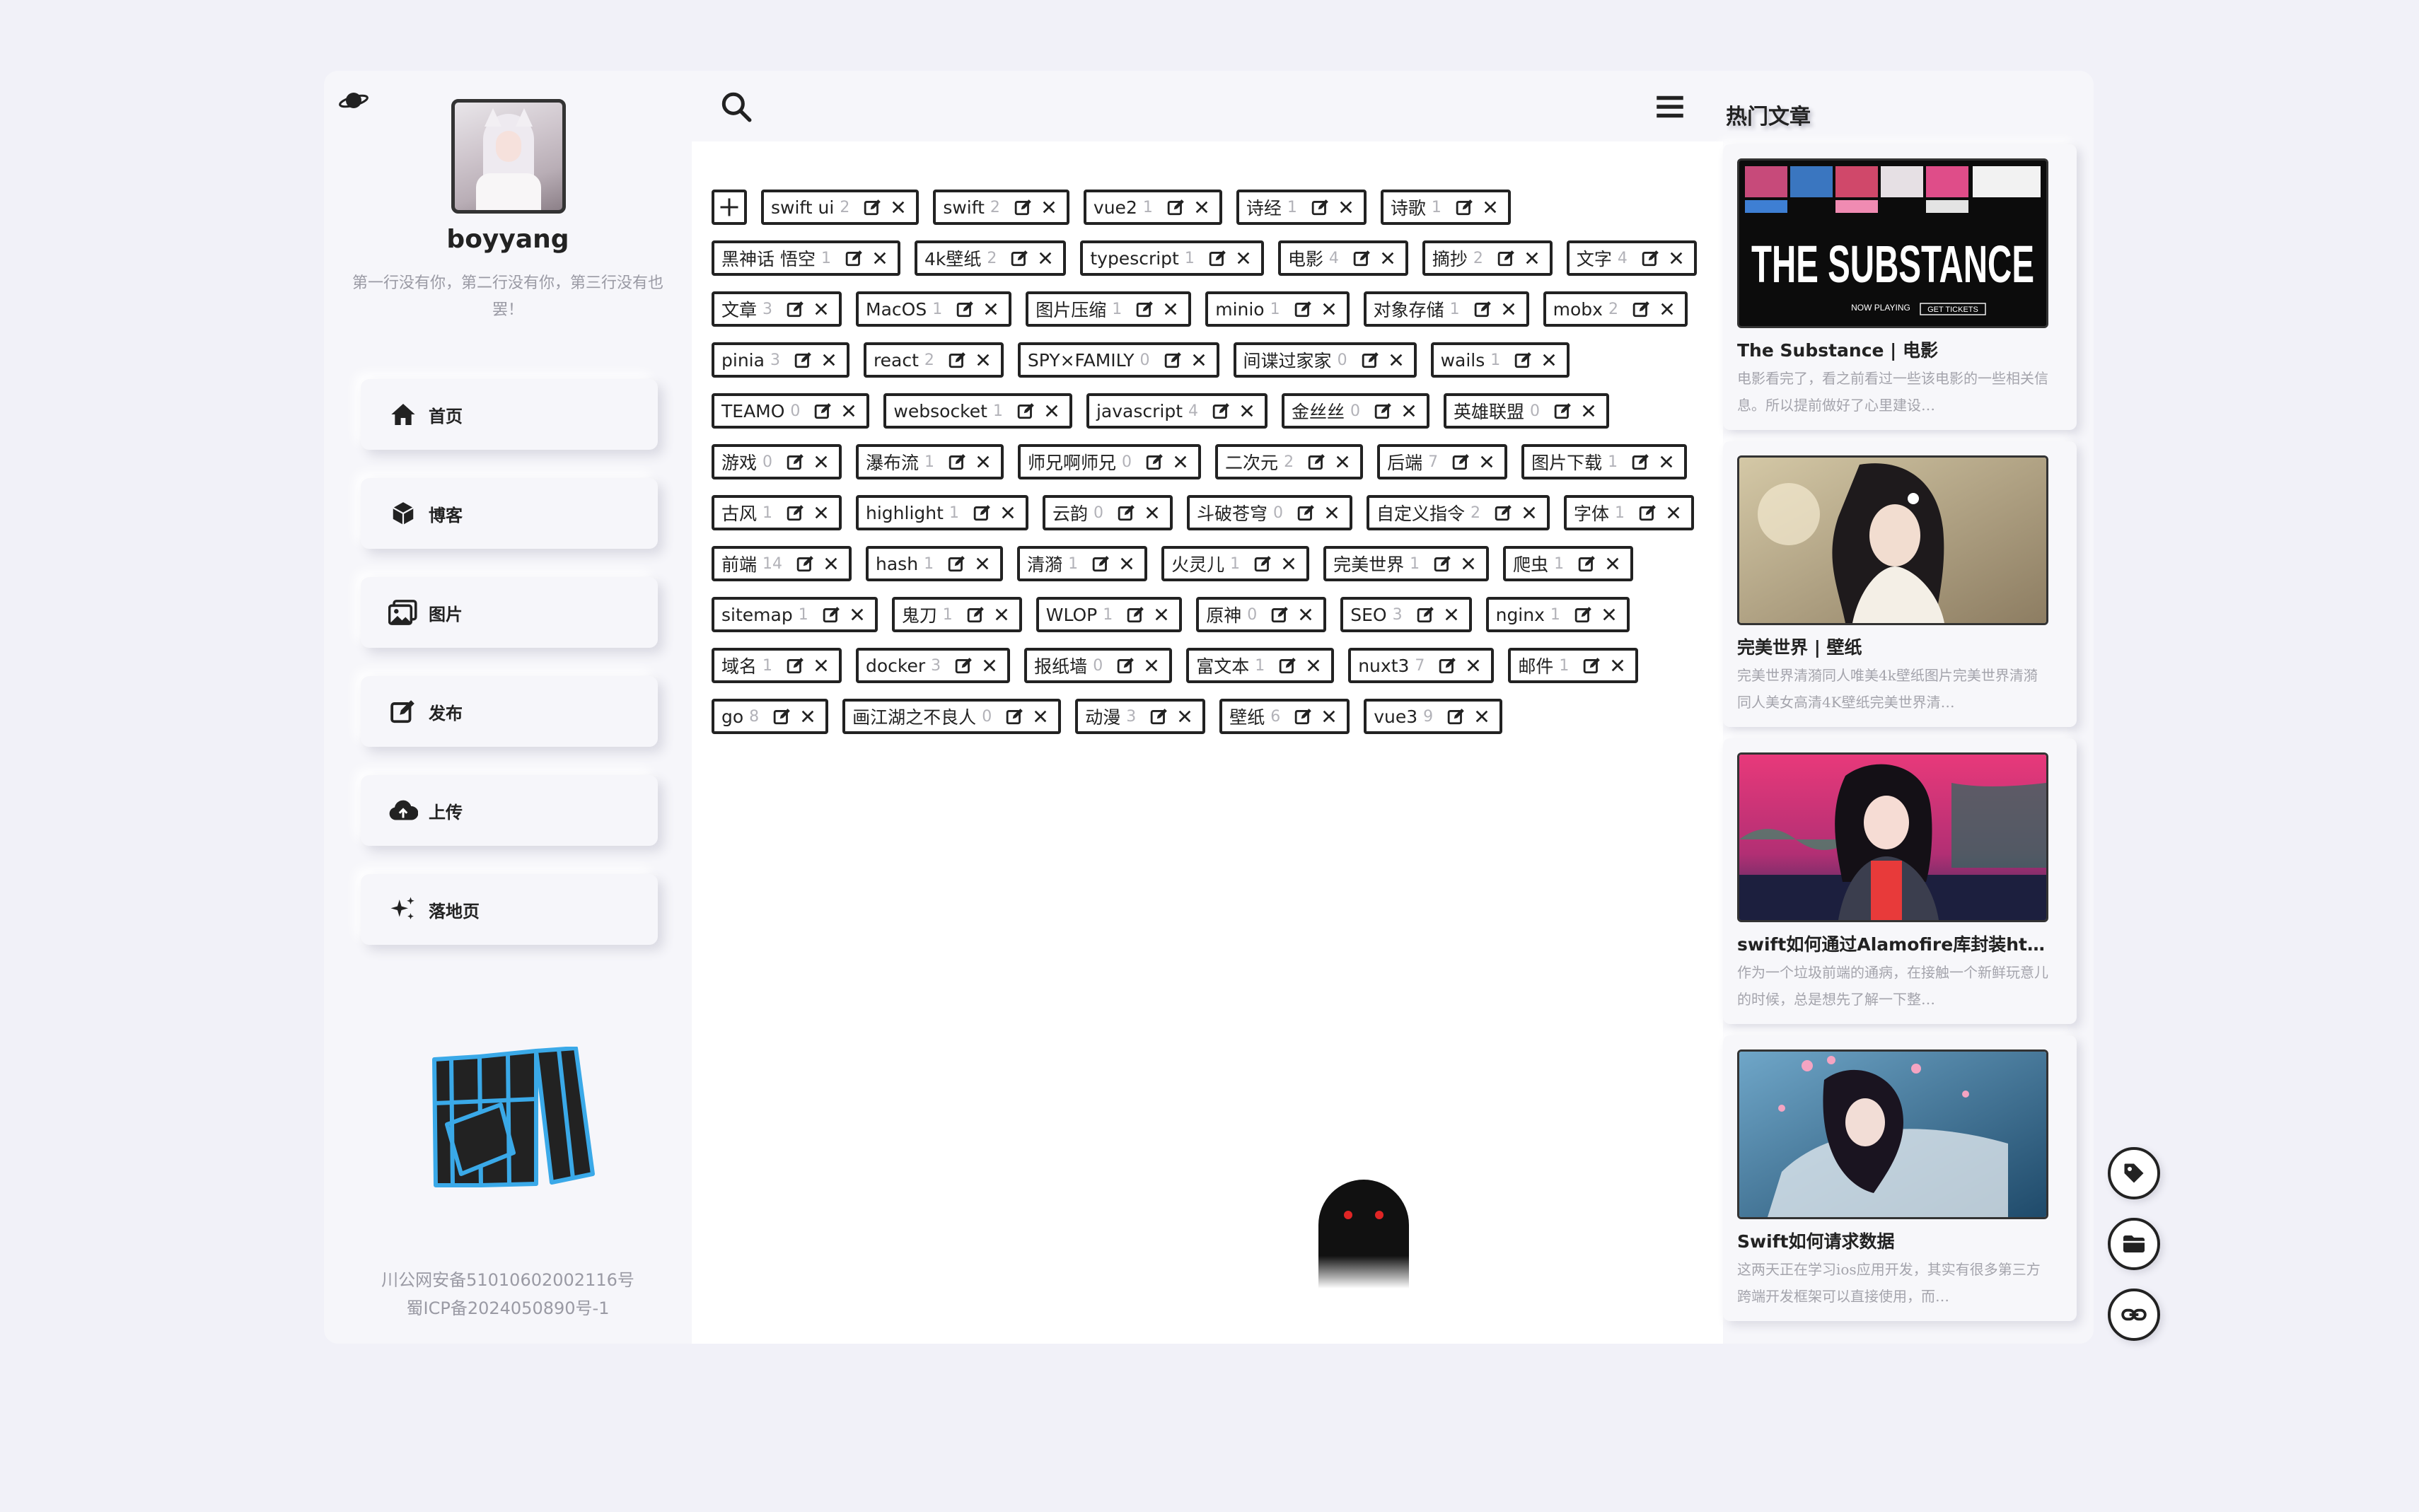 This screenshot has height=1512, width=2419. What do you see at coordinates (1236, 563) in the screenshot?
I see `tag-chip: 火灵儿 1` at bounding box center [1236, 563].